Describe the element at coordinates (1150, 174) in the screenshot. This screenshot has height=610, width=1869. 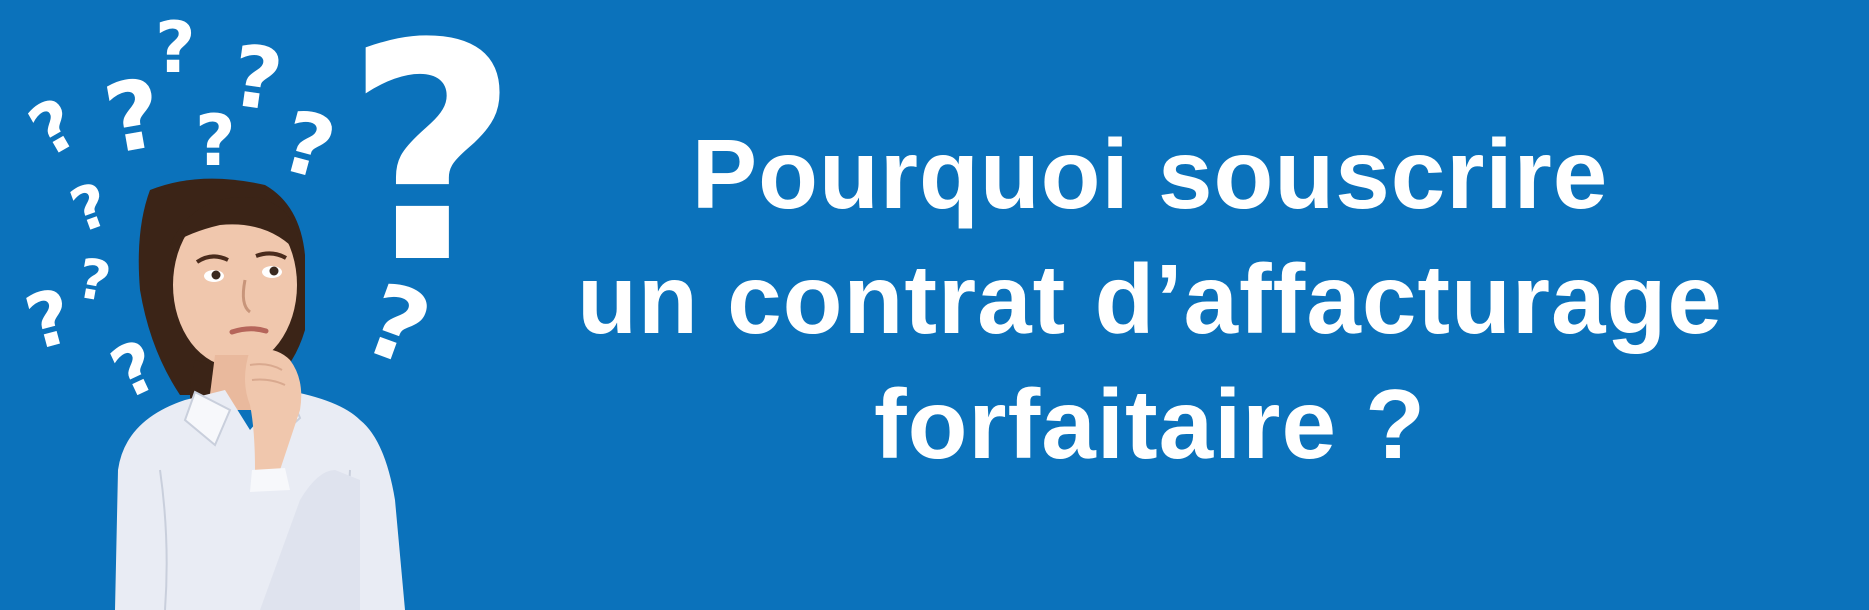
I see `headline-line-1: Pourquoi souscrire` at that location.